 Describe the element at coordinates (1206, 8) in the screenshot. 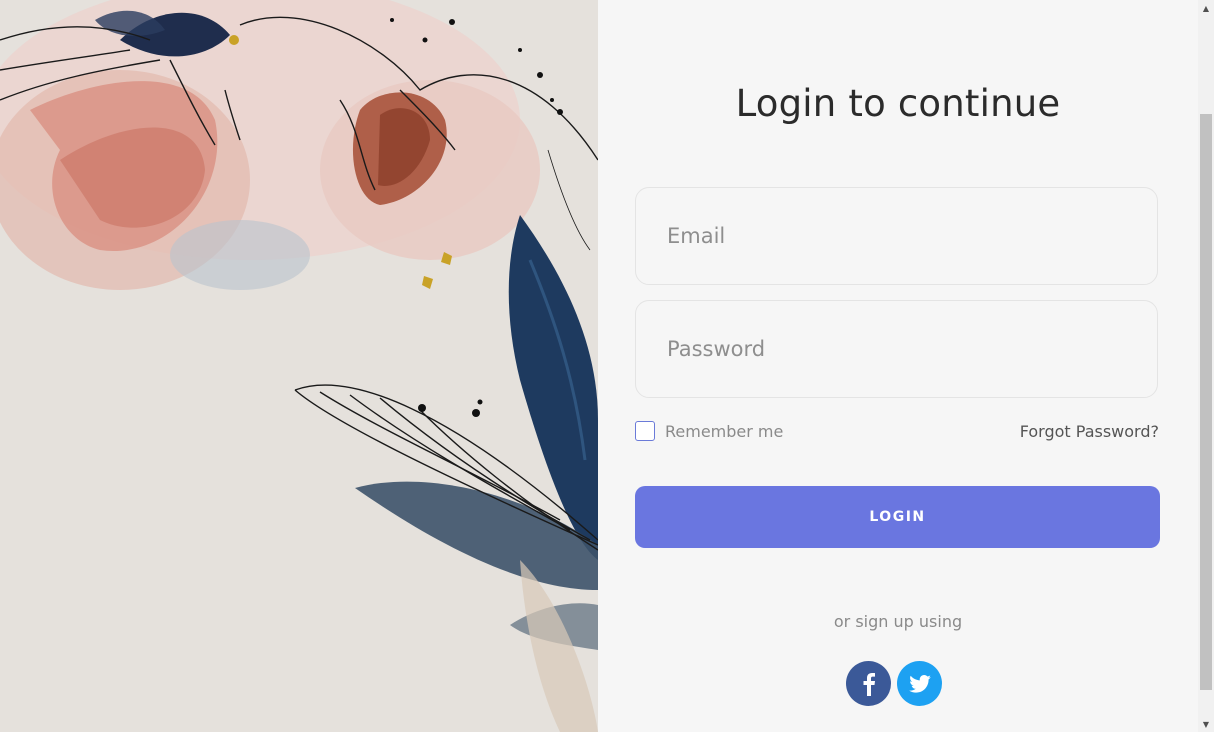

I see `scroll-up-arrow-icon: ▲` at that location.